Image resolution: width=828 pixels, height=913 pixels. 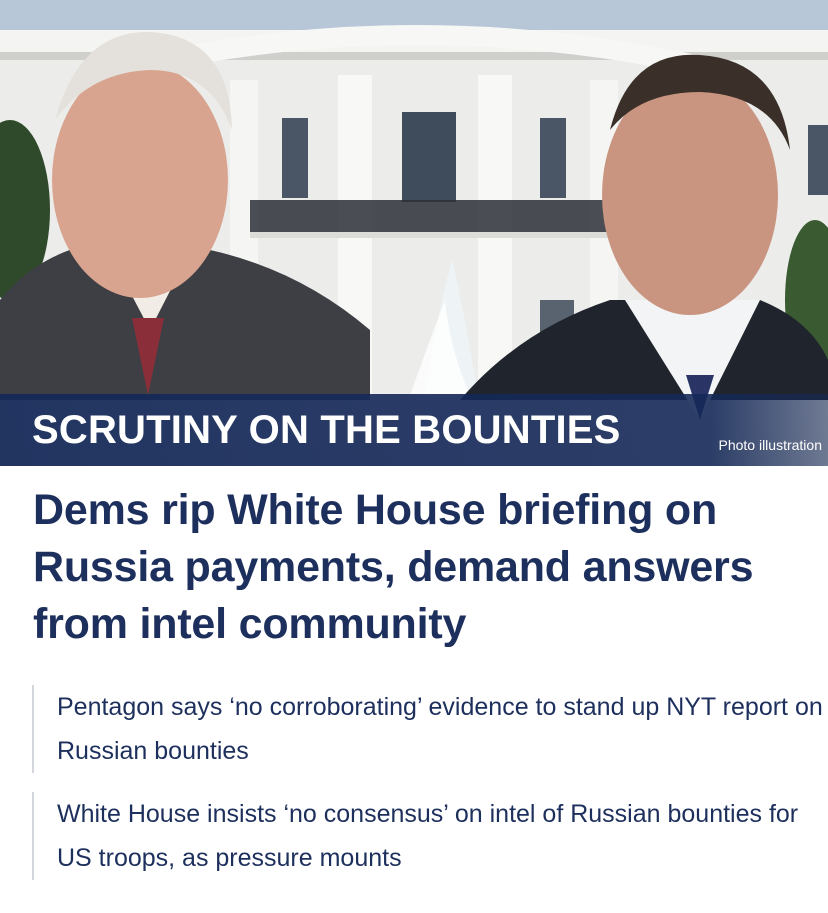 What do you see at coordinates (326, 430) in the screenshot?
I see `banner-title: SCRUTINY ON THE BOUNTIES` at bounding box center [326, 430].